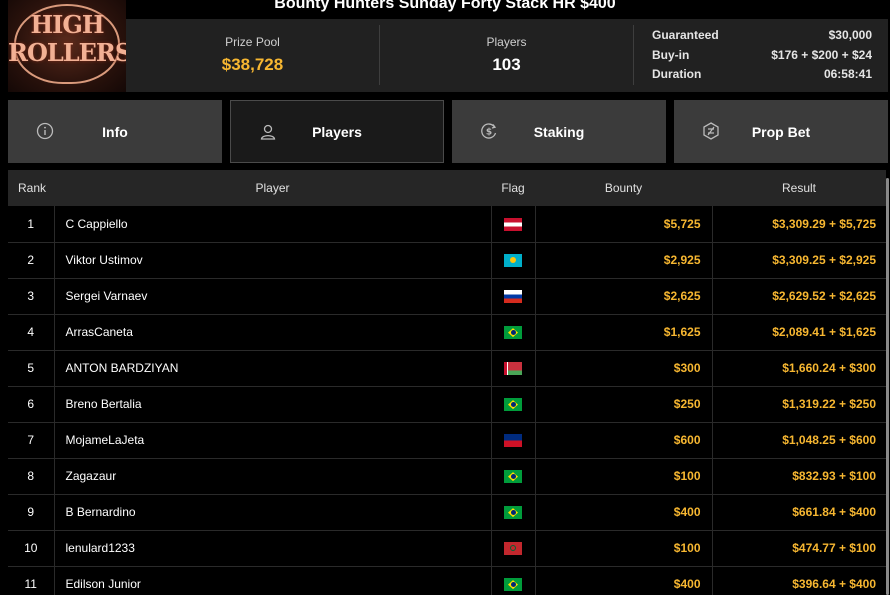  What do you see at coordinates (829, 404) in the screenshot?
I see `result-cell: $1,319.22 + $250` at bounding box center [829, 404].